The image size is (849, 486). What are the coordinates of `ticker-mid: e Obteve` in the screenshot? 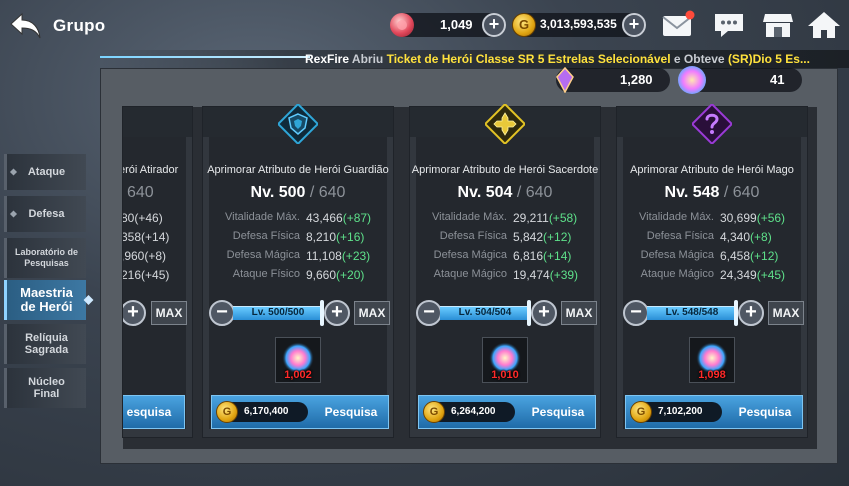 It's located at (699, 59).